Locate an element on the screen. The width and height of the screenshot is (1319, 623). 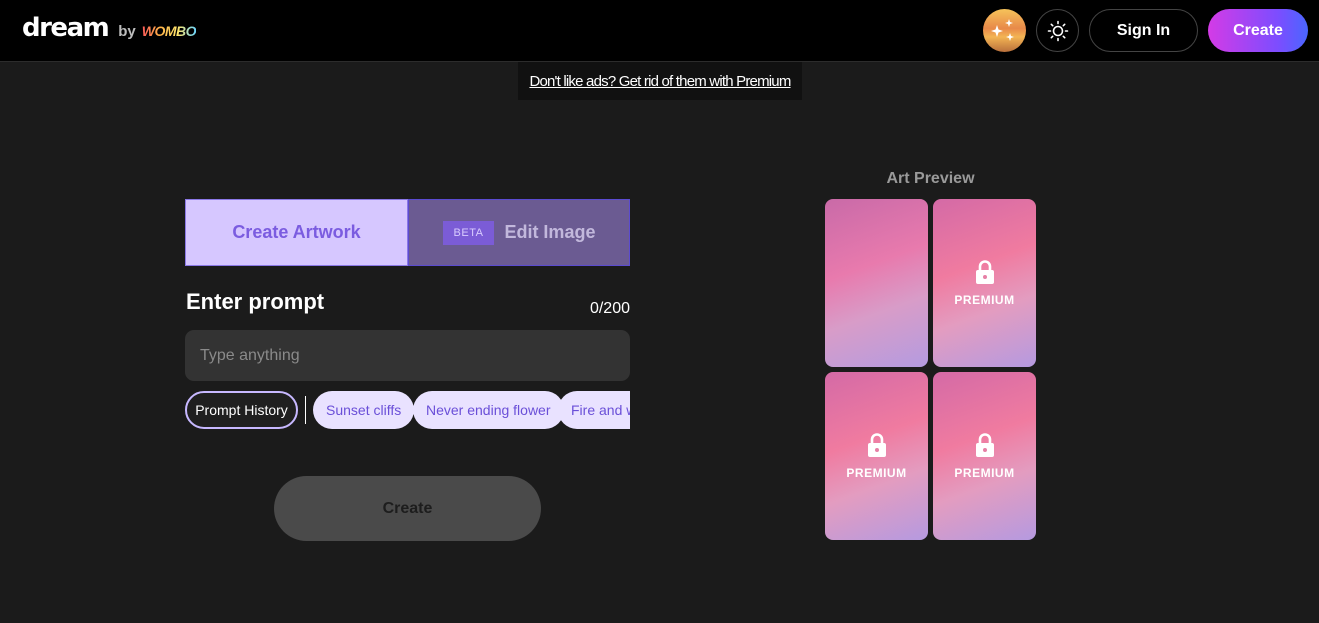
chip-divider is located at coordinates (305, 410).